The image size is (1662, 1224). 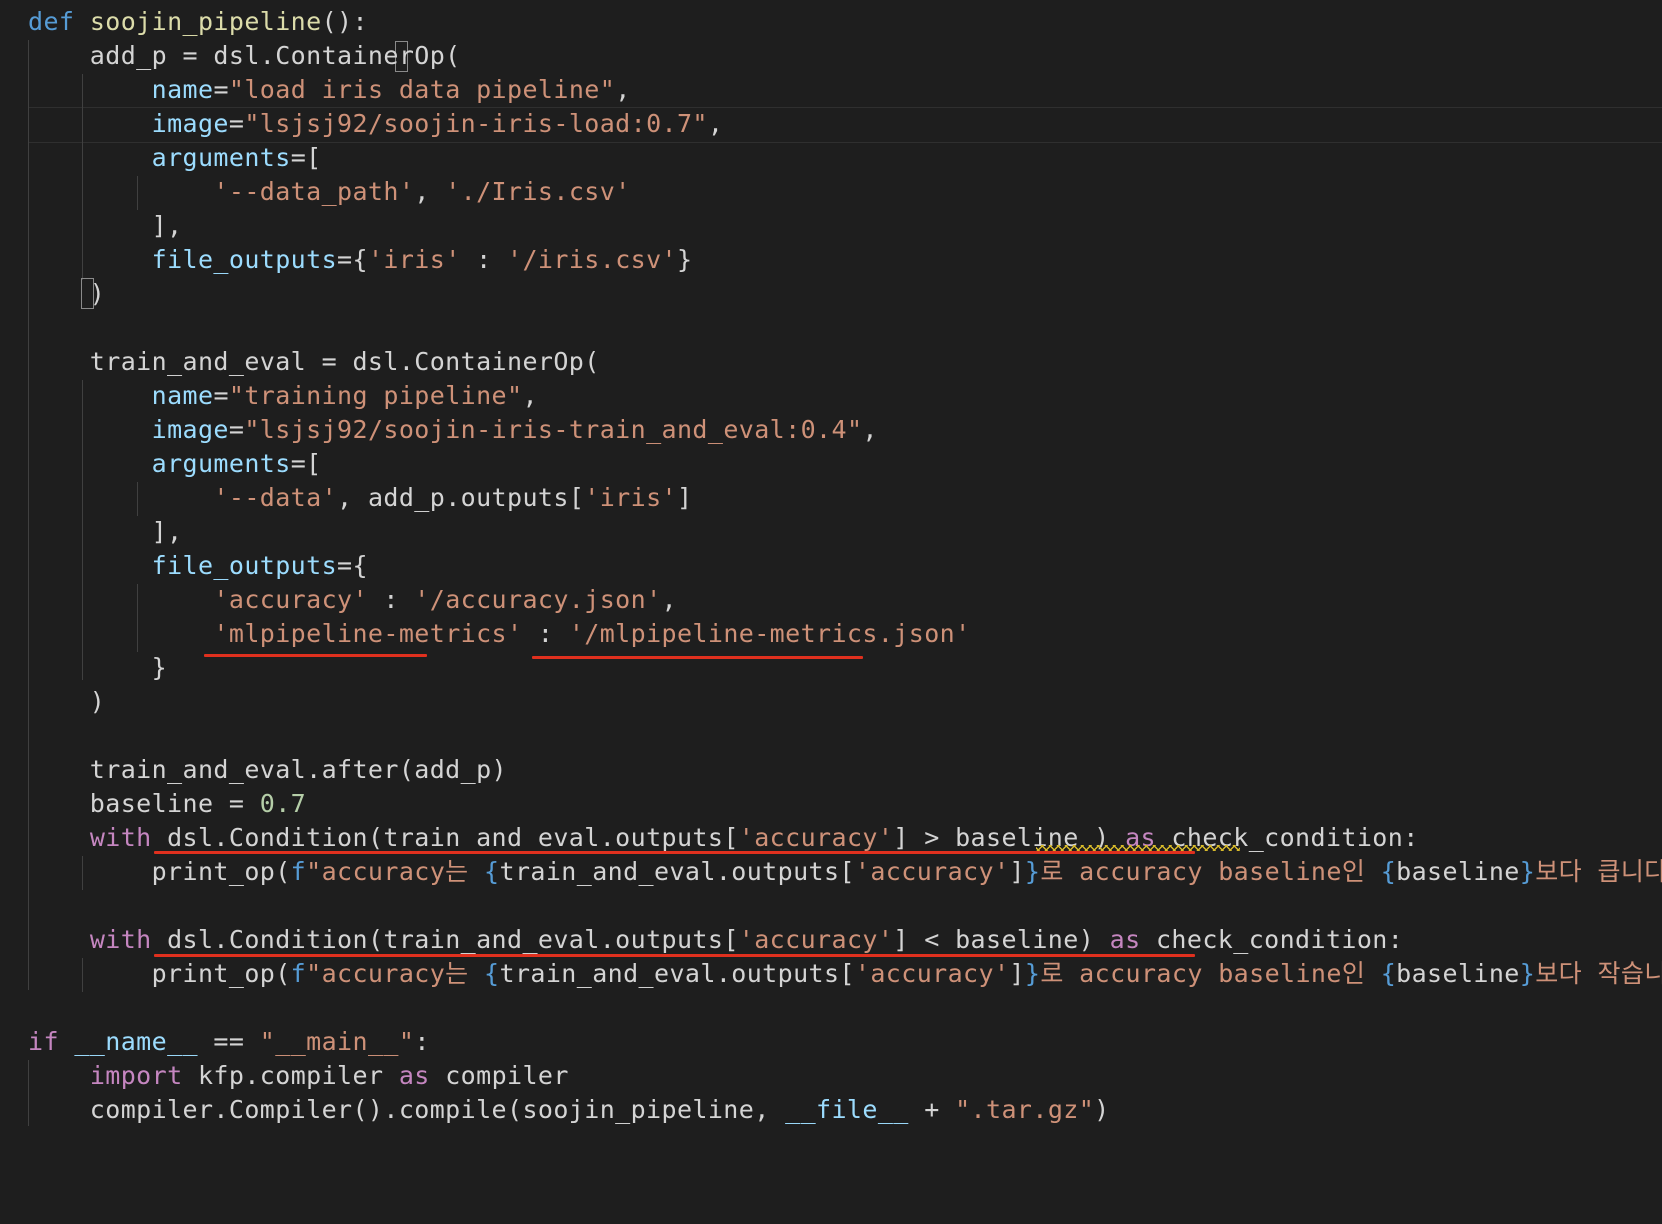 What do you see at coordinates (414, 259) in the screenshot?
I see `code-token: 'iris'` at bounding box center [414, 259].